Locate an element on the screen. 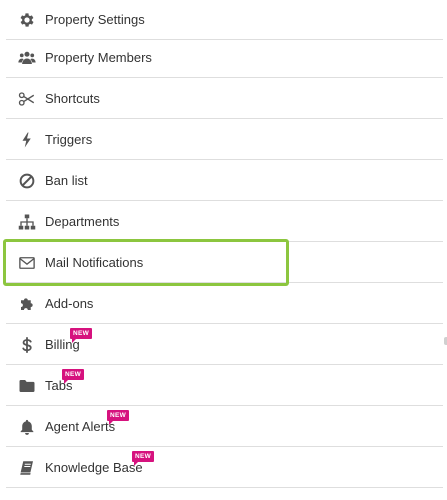  menu-item-label: Property Members is located at coordinates (98, 57).